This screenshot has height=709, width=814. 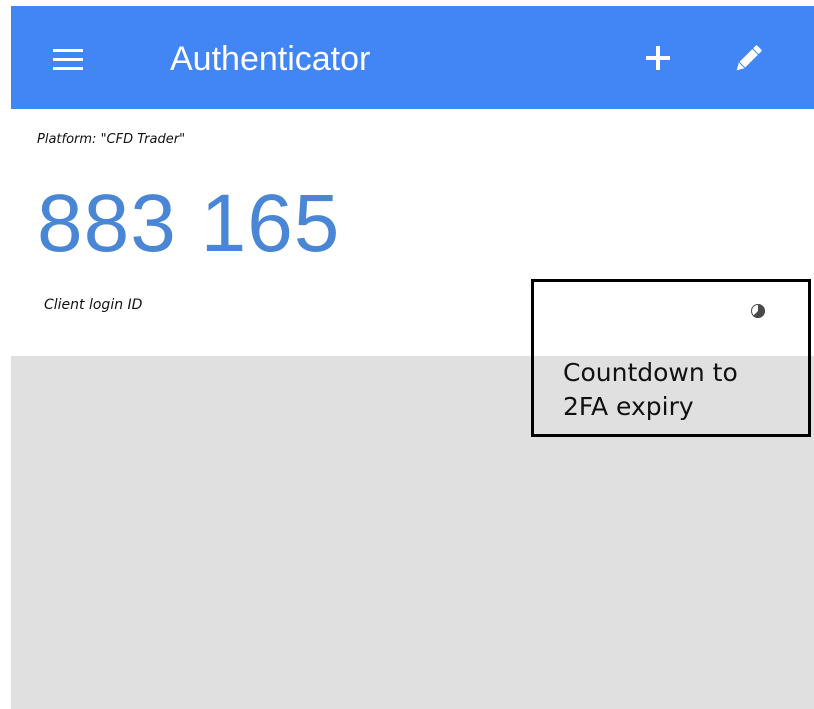 I want to click on platform-label: Platform: "CFD Trader", so click(x=111, y=139).